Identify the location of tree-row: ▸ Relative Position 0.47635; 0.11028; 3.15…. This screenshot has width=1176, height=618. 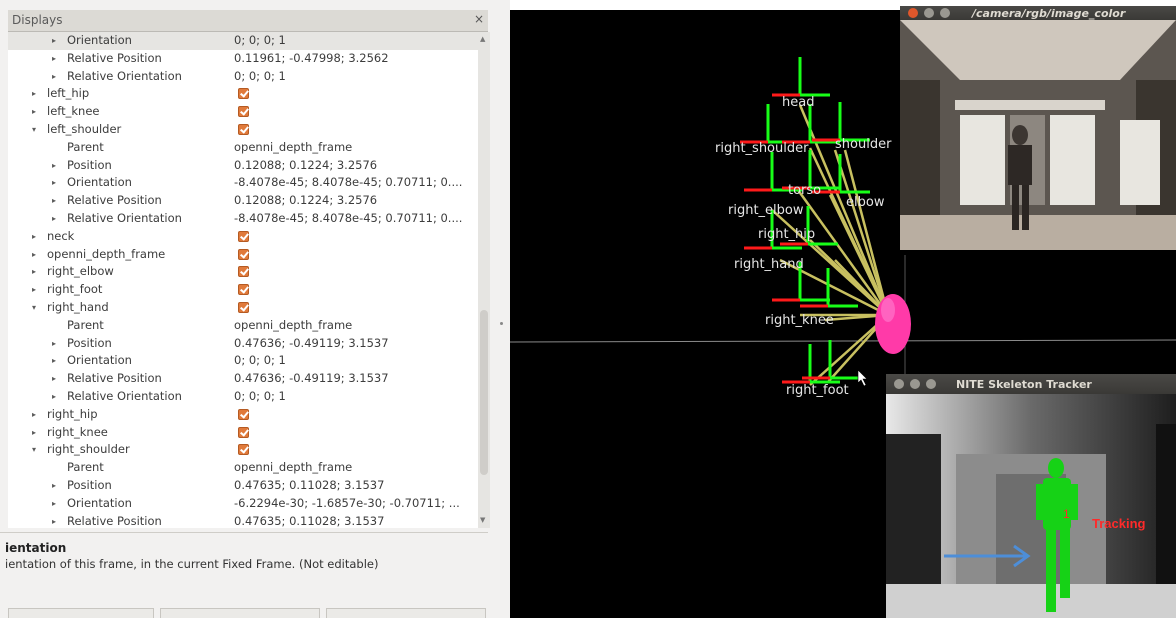
(243, 520).